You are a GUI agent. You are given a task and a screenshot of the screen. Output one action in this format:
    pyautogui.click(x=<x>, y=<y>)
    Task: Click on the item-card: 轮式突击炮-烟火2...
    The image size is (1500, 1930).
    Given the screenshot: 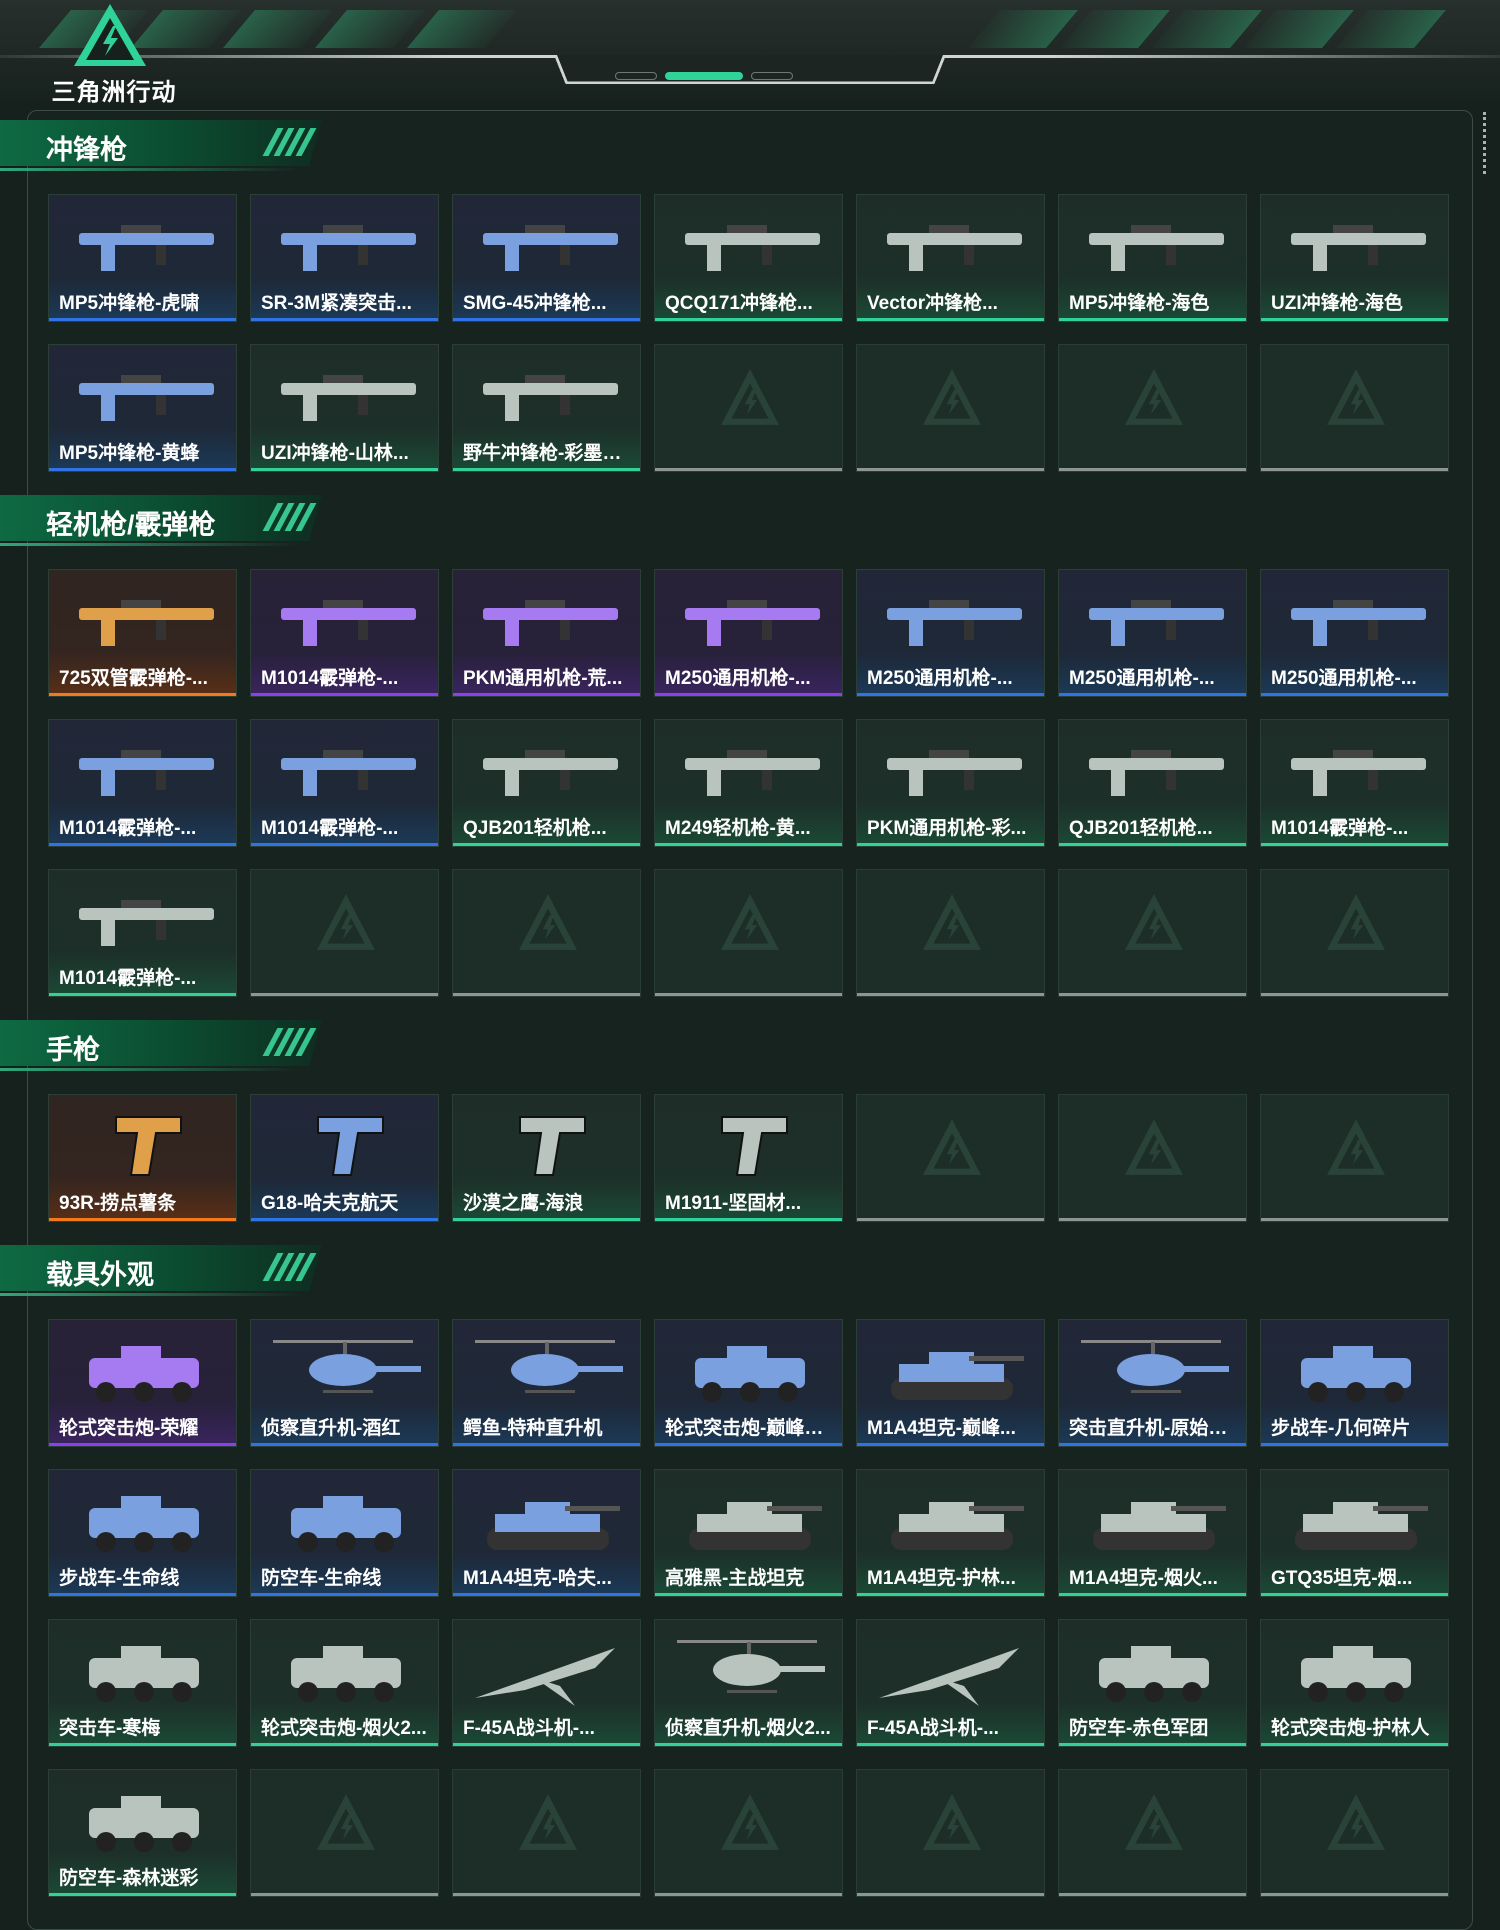 What is the action you would take?
    pyautogui.click(x=344, y=1683)
    